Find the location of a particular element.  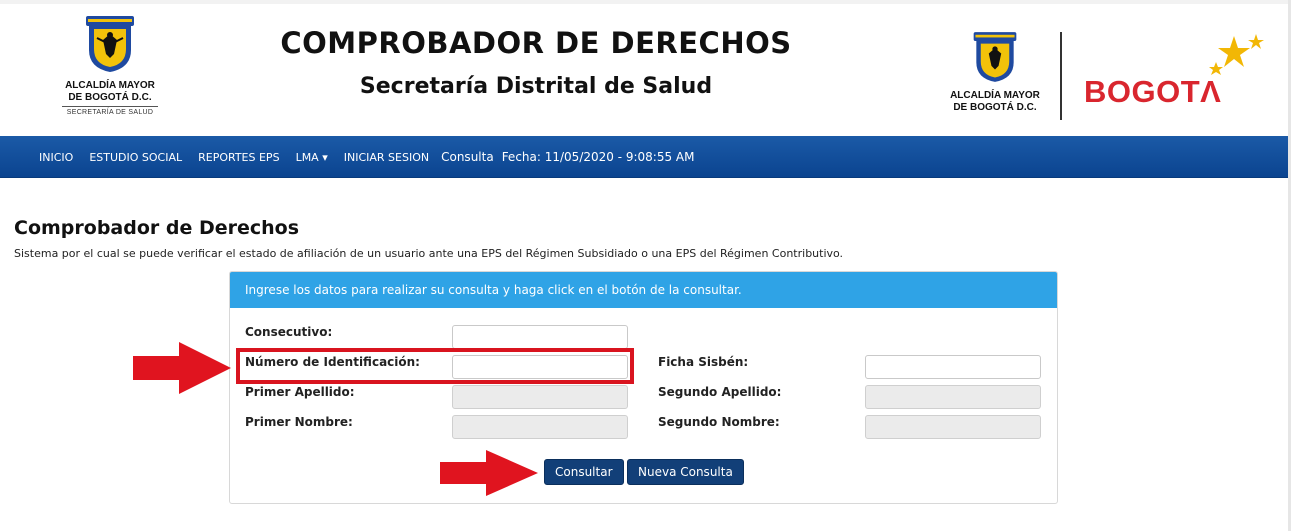

alcaldia-logo-right: ALCALDÍA MAYOR DE BOGOTÁ D.C. is located at coordinates (995, 75).